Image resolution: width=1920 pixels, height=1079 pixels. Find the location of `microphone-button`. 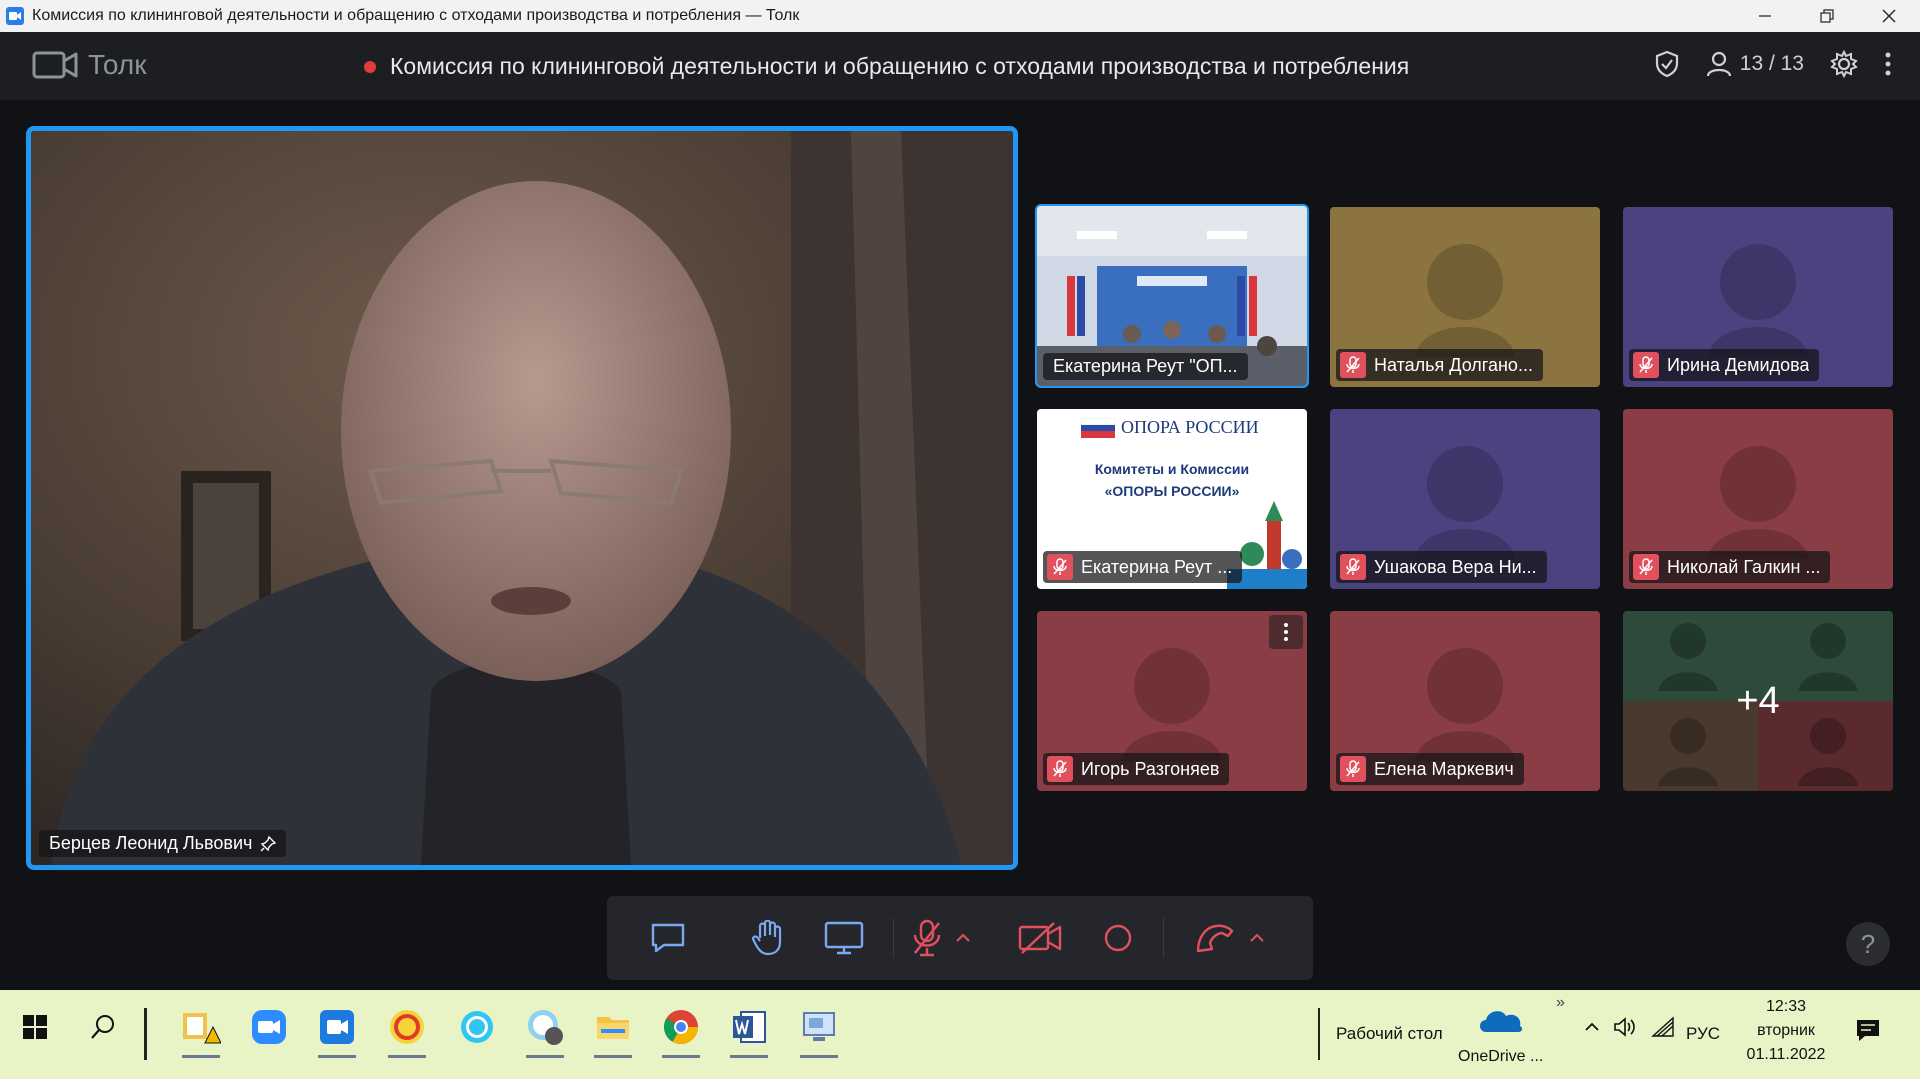

microphone-button is located at coordinates (927, 938).